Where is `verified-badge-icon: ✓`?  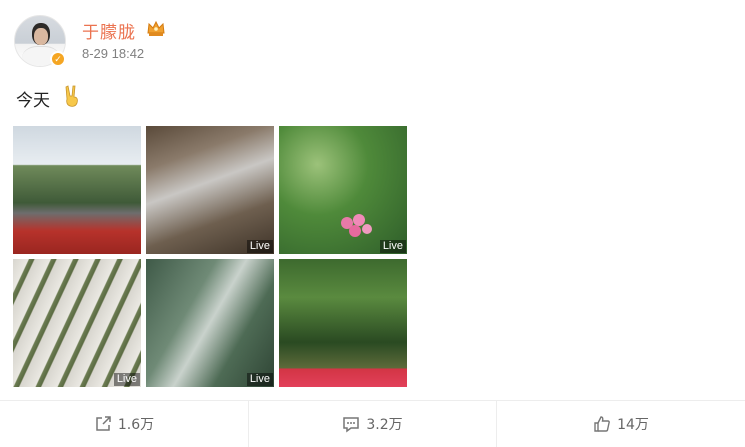
verified-badge-icon: ✓ is located at coordinates (58, 59).